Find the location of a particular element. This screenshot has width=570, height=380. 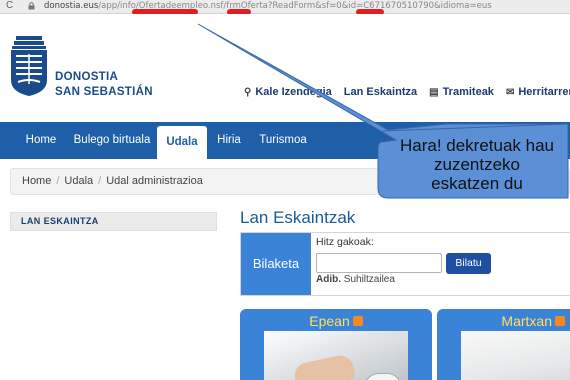

card-current-offers: Epean is located at coordinates (336, 344).